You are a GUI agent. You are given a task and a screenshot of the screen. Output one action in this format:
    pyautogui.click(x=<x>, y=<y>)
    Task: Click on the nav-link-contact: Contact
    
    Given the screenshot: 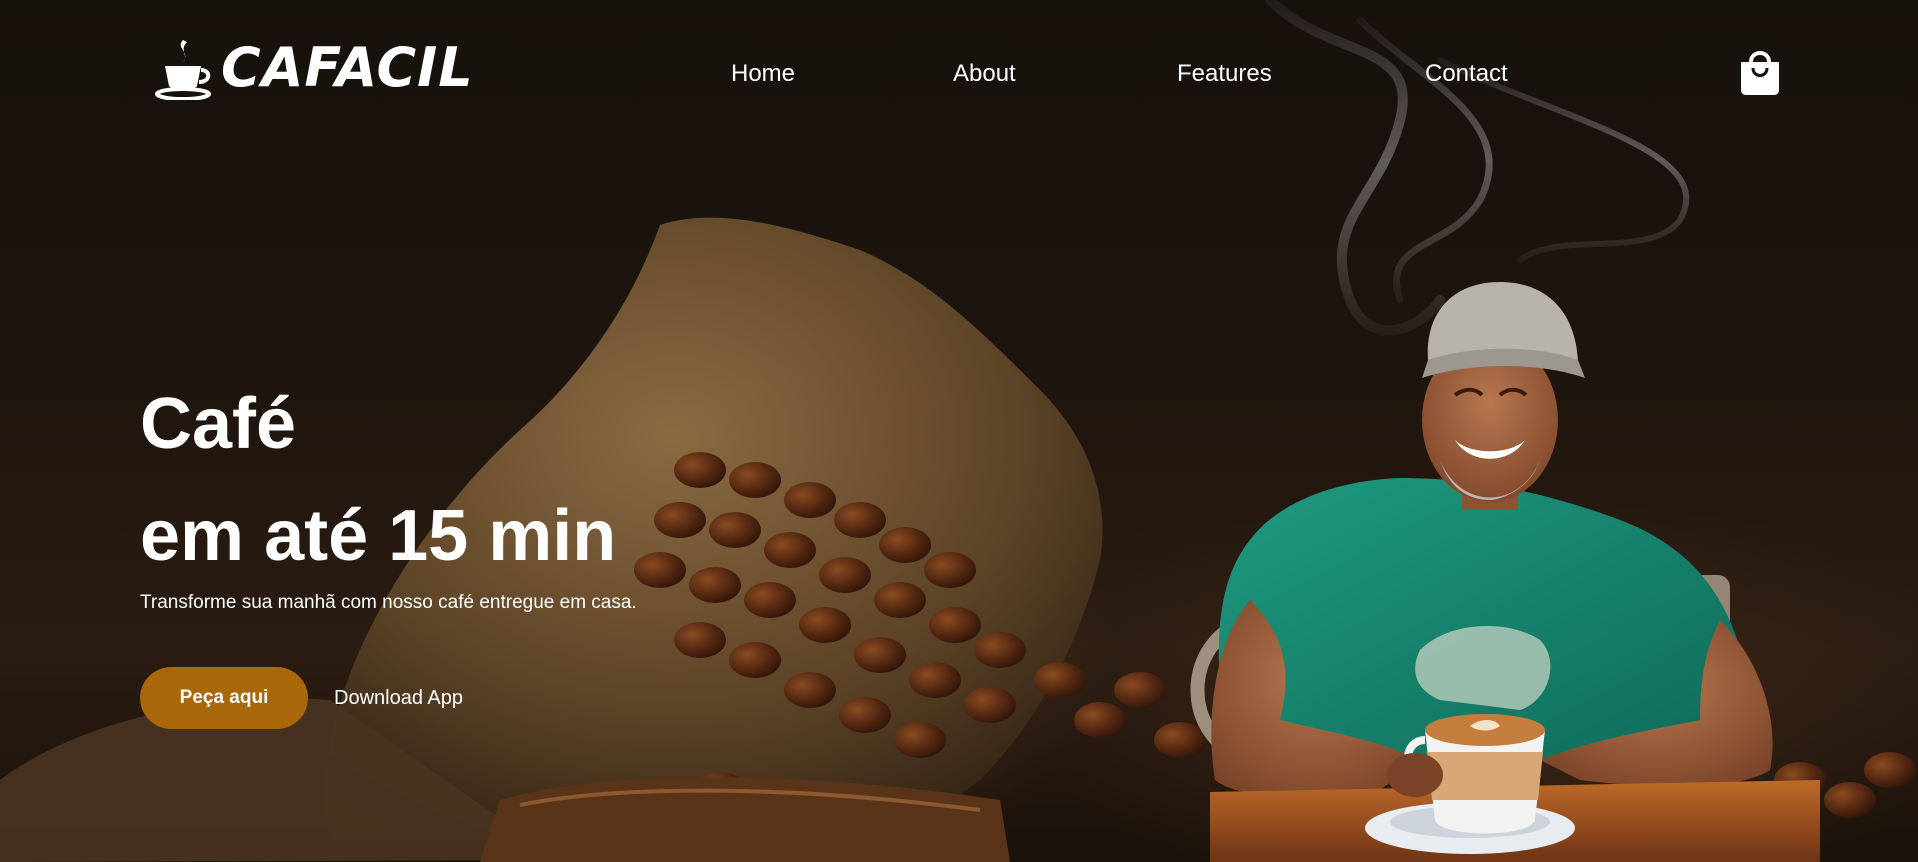 What is the action you would take?
    pyautogui.click(x=1466, y=74)
    